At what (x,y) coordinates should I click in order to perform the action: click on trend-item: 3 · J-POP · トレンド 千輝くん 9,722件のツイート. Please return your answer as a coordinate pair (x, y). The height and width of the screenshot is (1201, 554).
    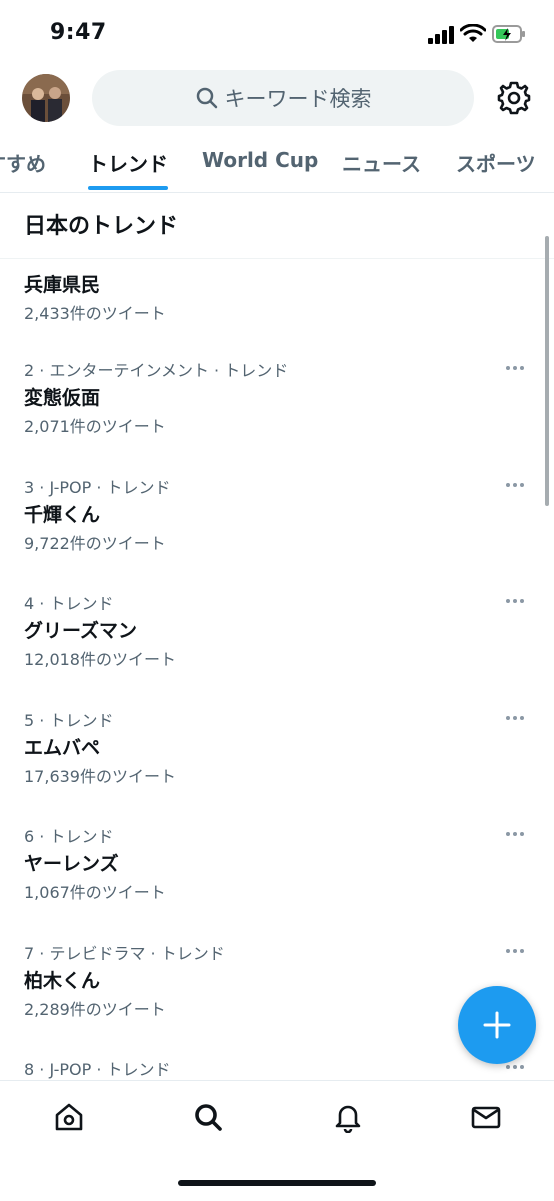
    Looking at the image, I should click on (277, 532).